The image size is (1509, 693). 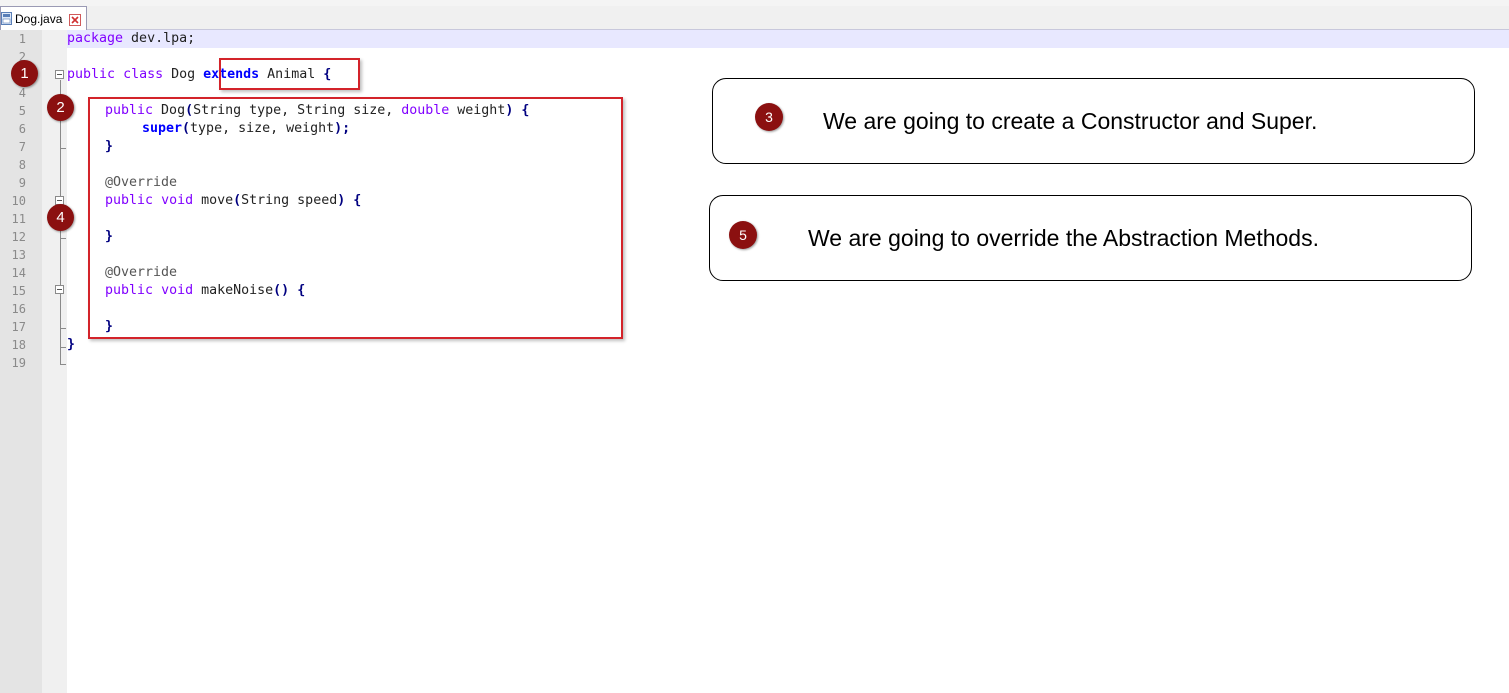 I want to click on fold-toggle-makenoise, so click(x=59, y=289).